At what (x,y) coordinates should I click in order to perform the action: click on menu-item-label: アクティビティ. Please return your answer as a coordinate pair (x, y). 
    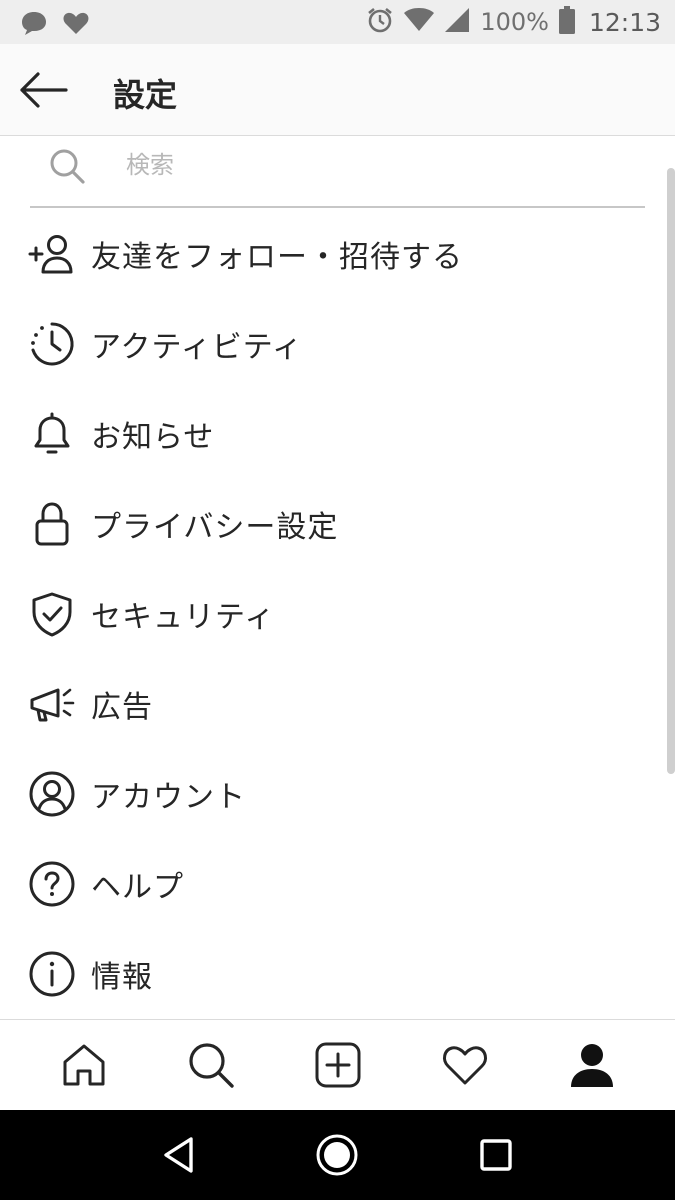
    Looking at the image, I should click on (197, 347).